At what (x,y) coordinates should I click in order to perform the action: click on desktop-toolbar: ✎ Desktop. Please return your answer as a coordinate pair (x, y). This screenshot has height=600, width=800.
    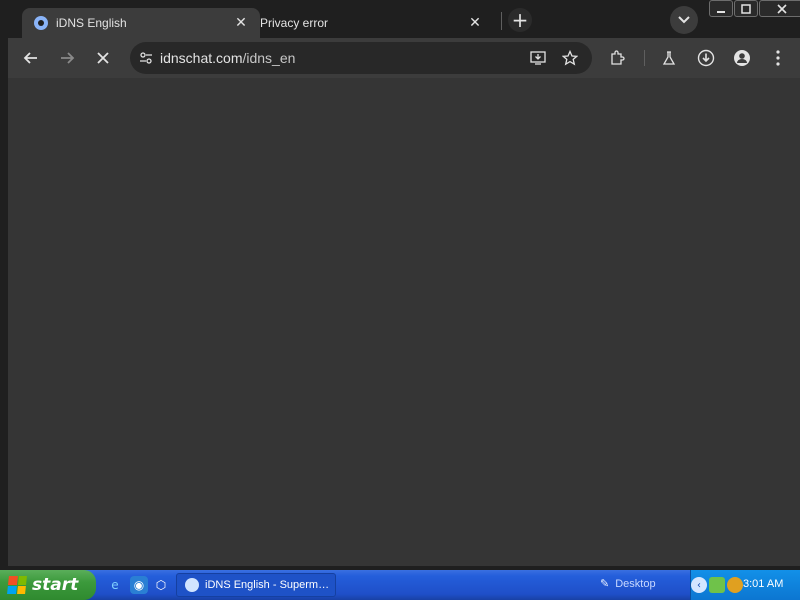
    Looking at the image, I should click on (628, 584).